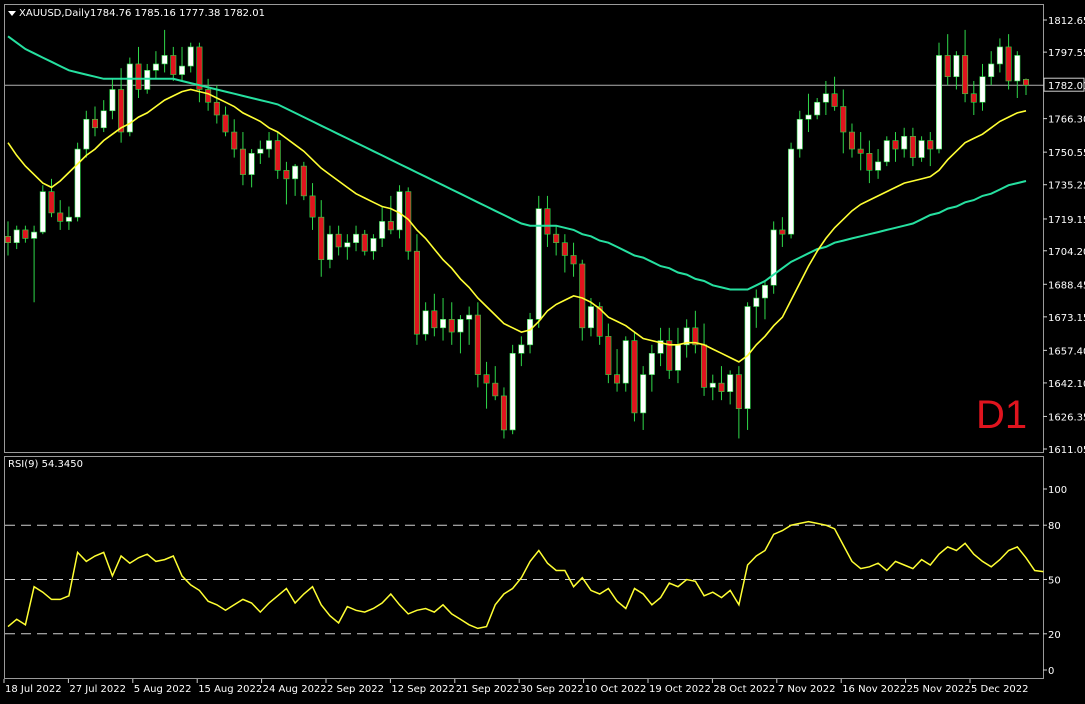  I want to click on rsi-tick-label: 0, so click(1051, 671).